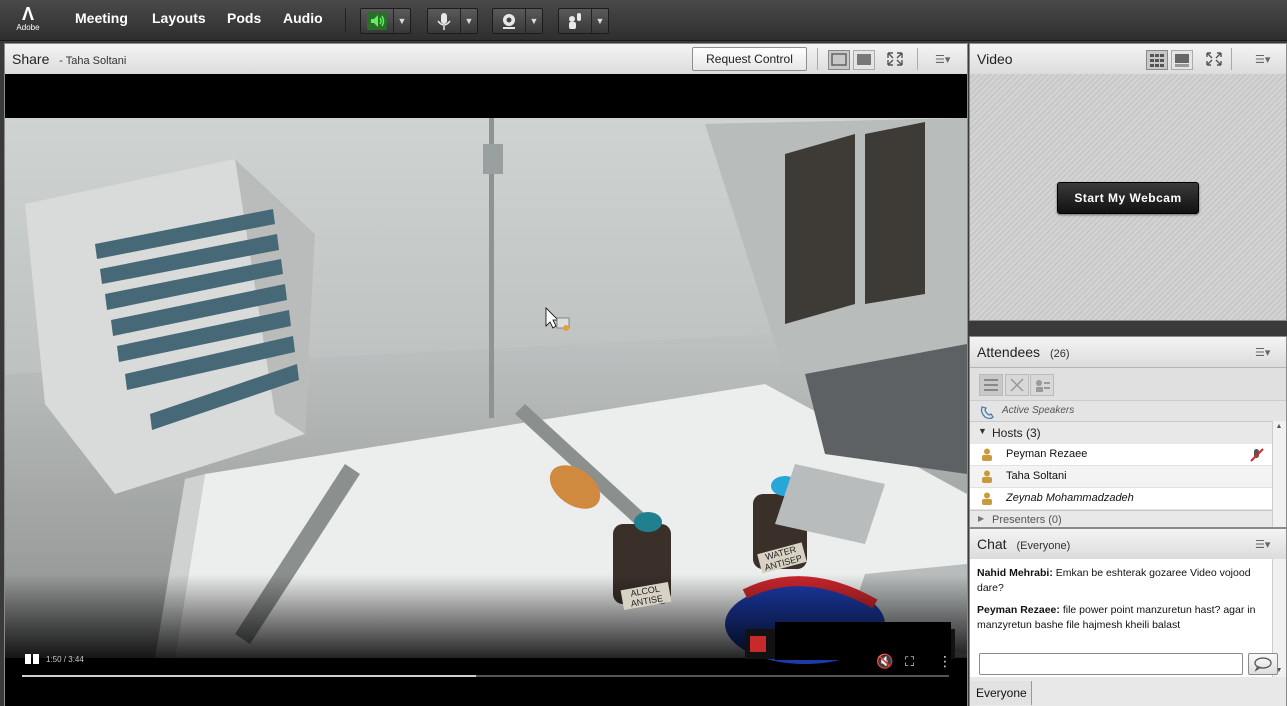  What do you see at coordinates (981, 518) in the screenshot?
I see `expand-triangle-icon: ▶` at bounding box center [981, 518].